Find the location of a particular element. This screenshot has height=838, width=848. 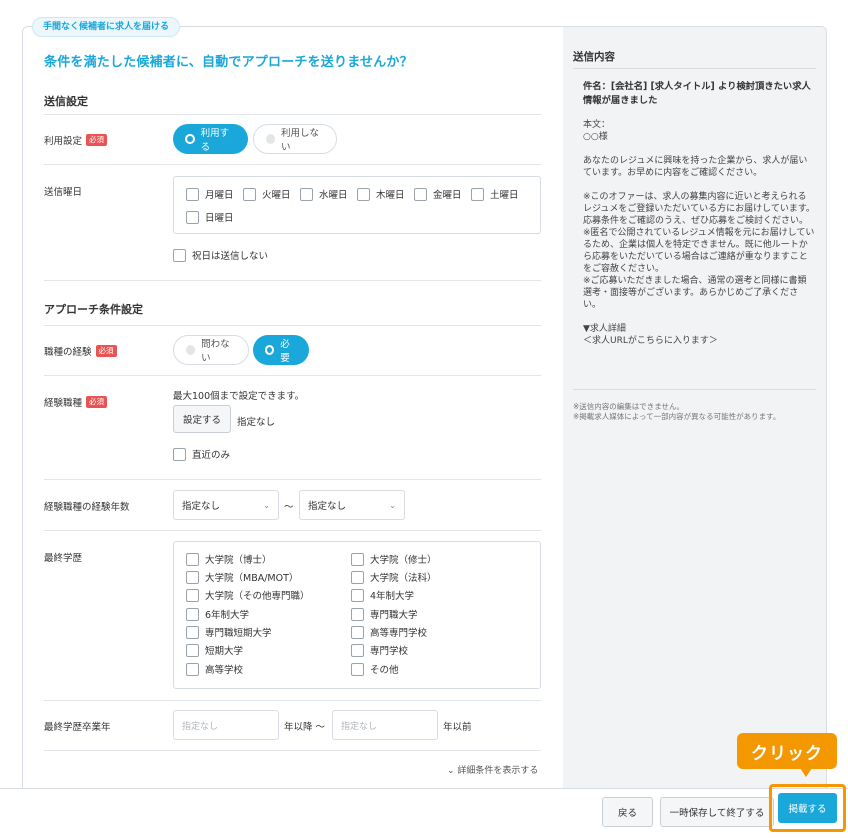

graduation-before-text: 年以前 is located at coordinates (457, 727).